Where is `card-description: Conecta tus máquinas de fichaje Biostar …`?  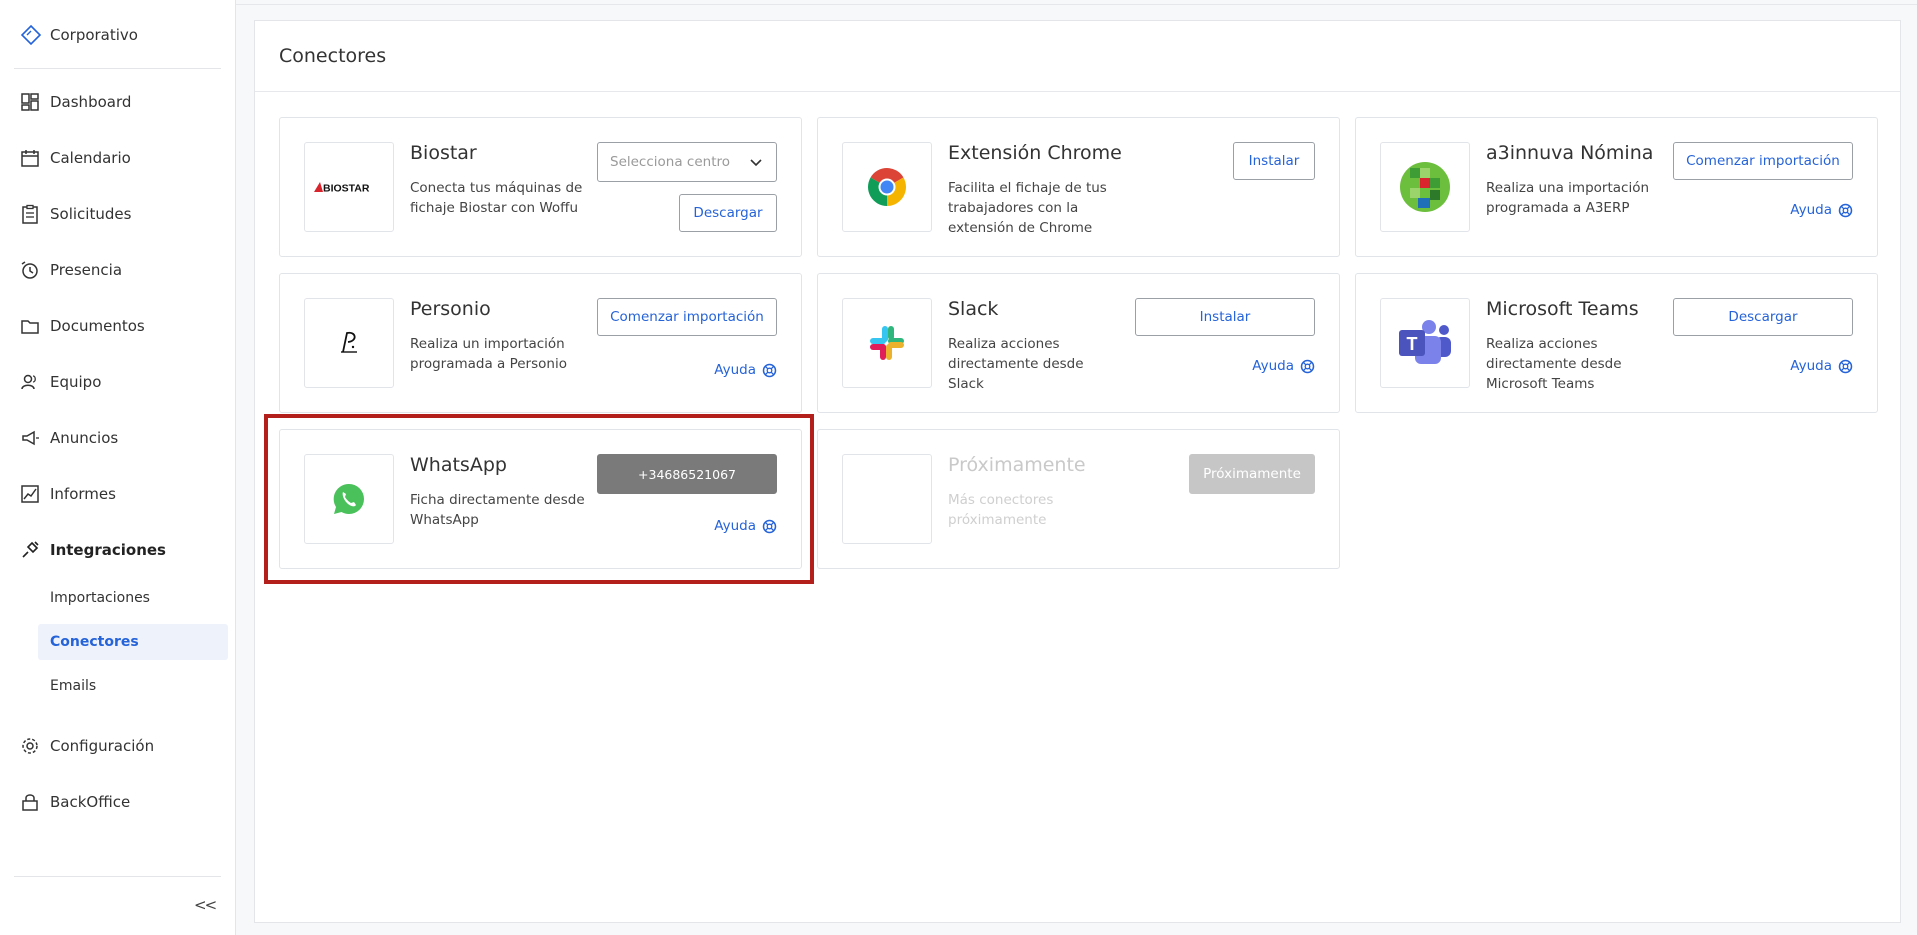 card-description: Conecta tus máquinas de fichaje Biostar … is located at coordinates (496, 198).